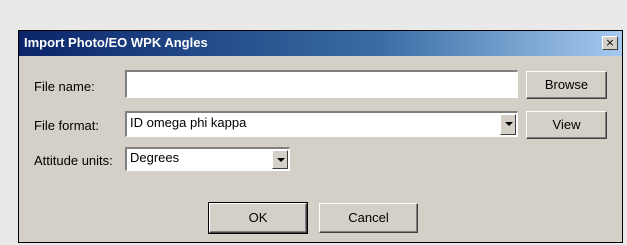 Image resolution: width=627 pixels, height=245 pixels. I want to click on view-button: View, so click(566, 125).